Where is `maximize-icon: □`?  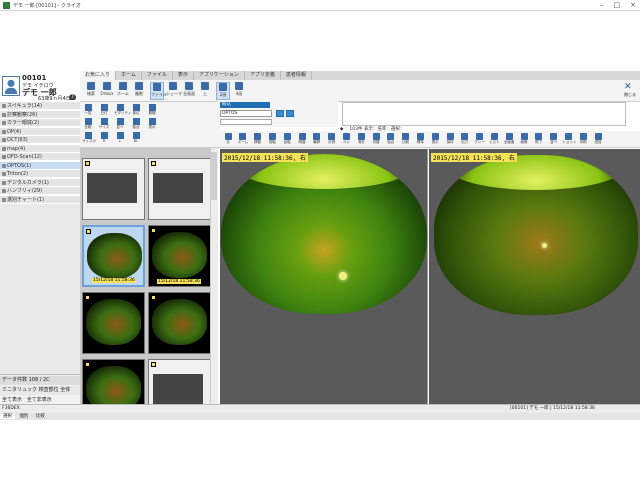 maximize-icon: □ is located at coordinates (617, 5).